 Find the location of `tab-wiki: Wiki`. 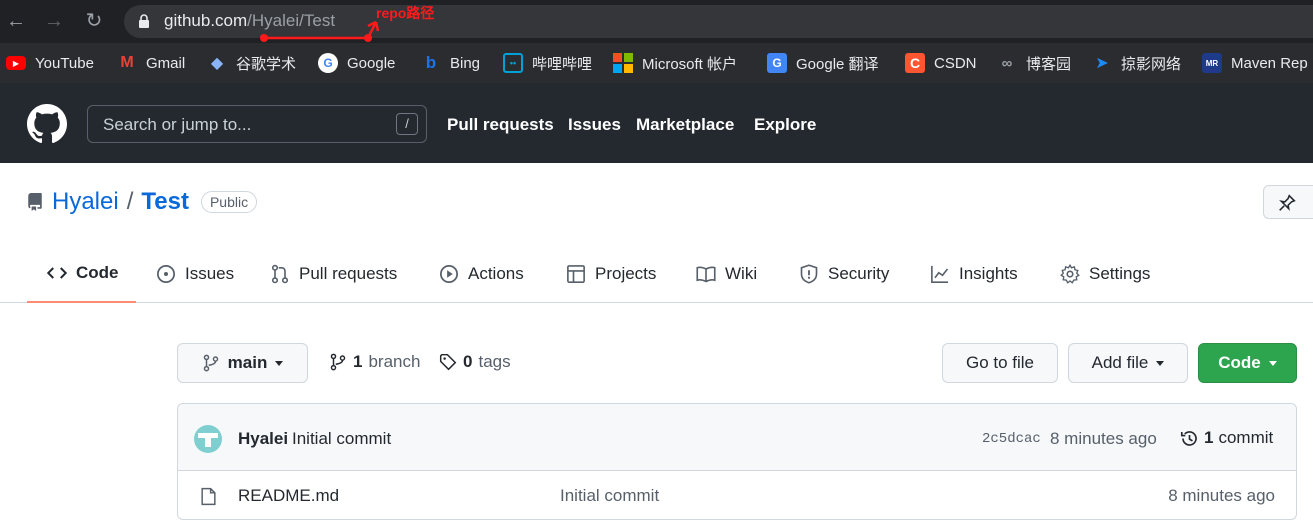

tab-wiki: Wiki is located at coordinates (726, 273).